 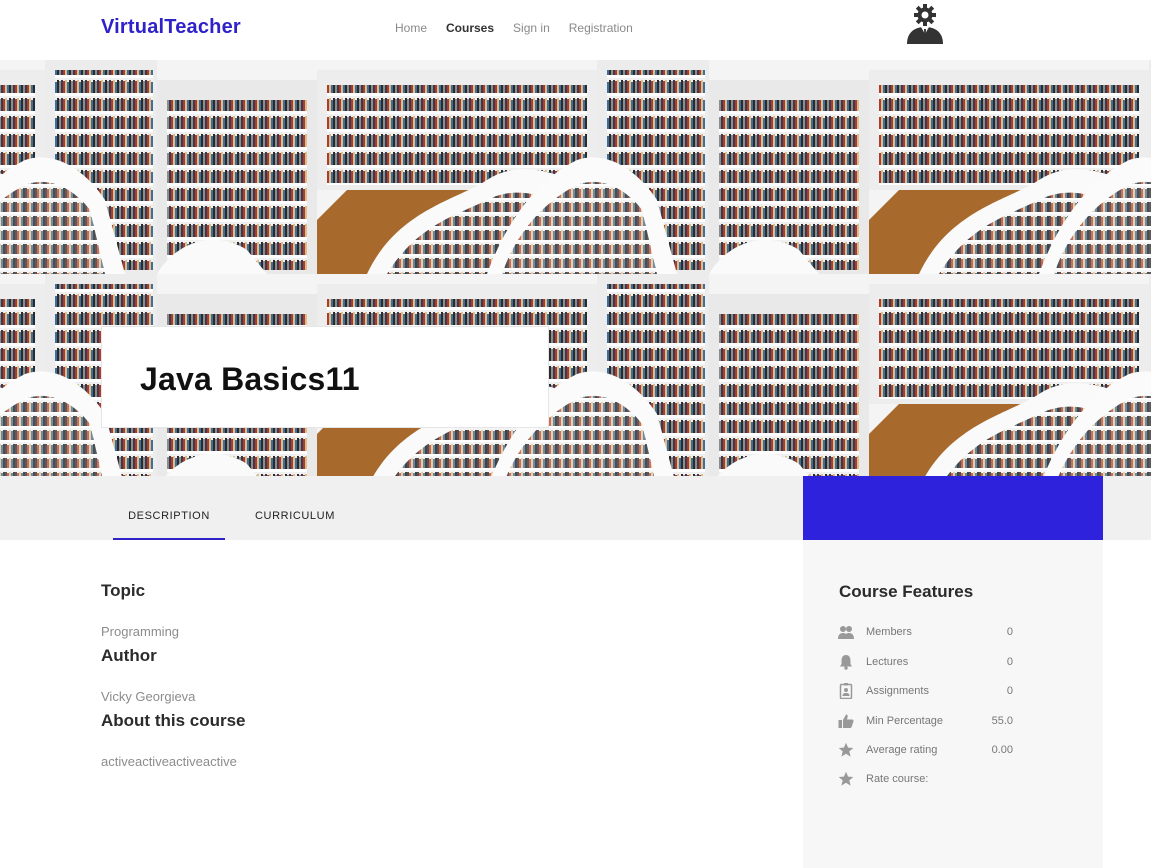 What do you see at coordinates (846, 691) in the screenshot?
I see `badge-icon` at bounding box center [846, 691].